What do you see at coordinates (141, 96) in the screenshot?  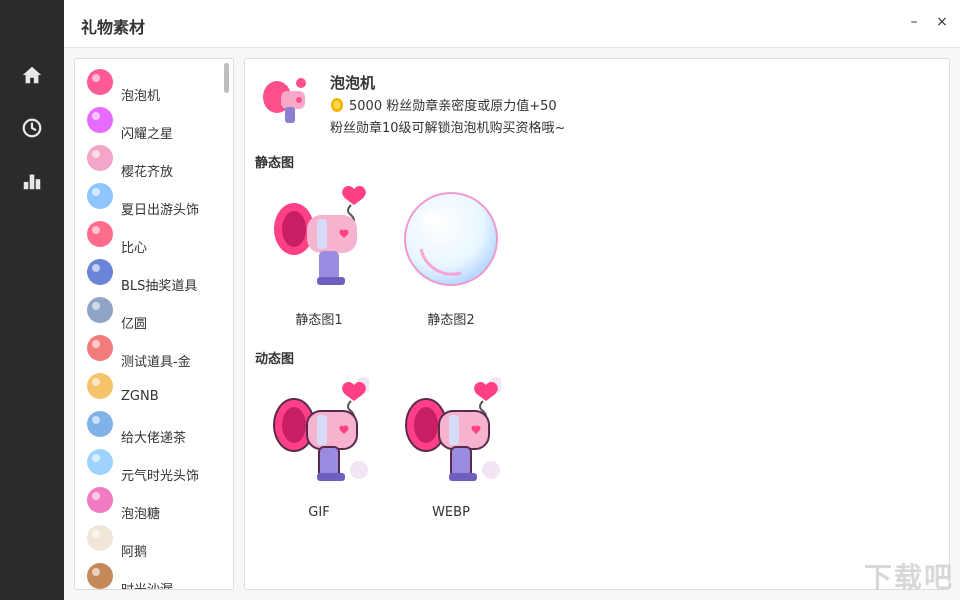 I see `gift-list-item-label: 泡泡机` at bounding box center [141, 96].